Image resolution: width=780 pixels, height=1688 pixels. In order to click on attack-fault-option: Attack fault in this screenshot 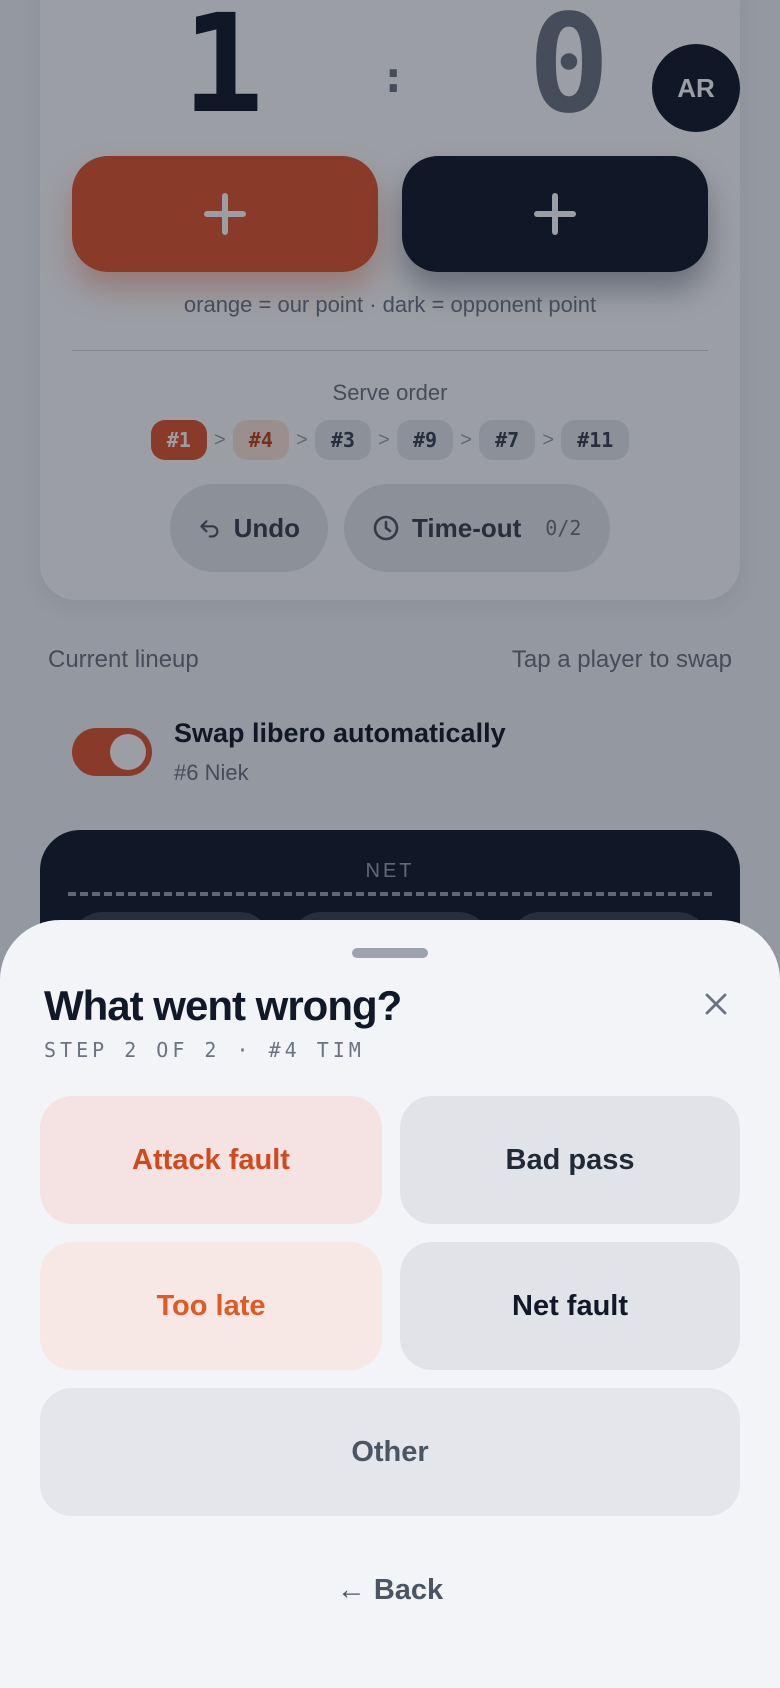, I will do `click(211, 1160)`.